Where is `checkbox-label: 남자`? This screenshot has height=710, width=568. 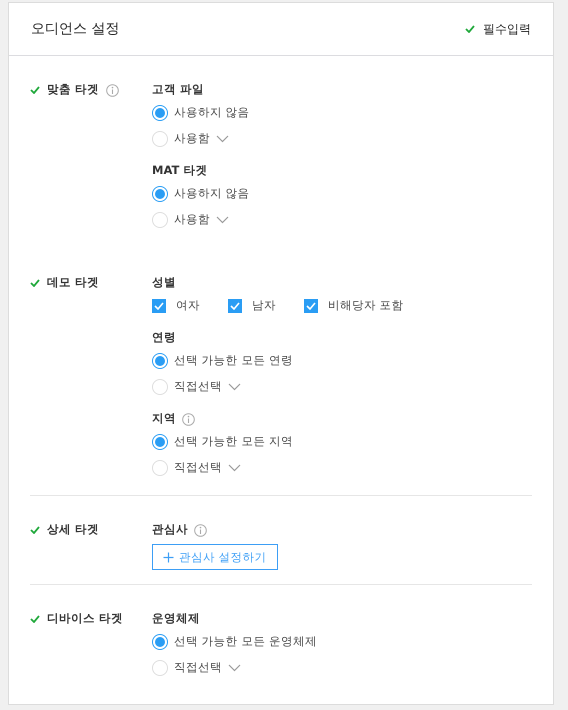 checkbox-label: 남자 is located at coordinates (264, 306).